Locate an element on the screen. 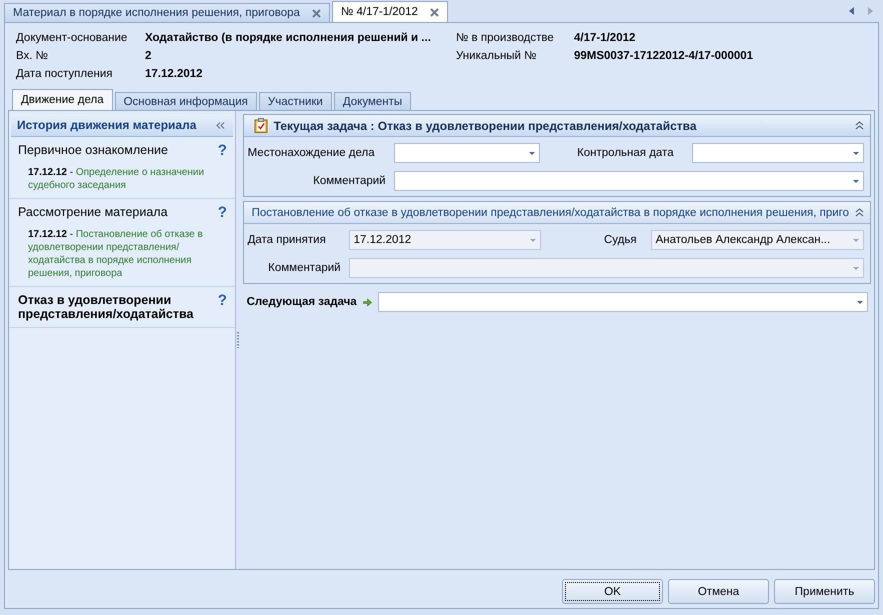  next-task-dropdown is located at coordinates (623, 302).